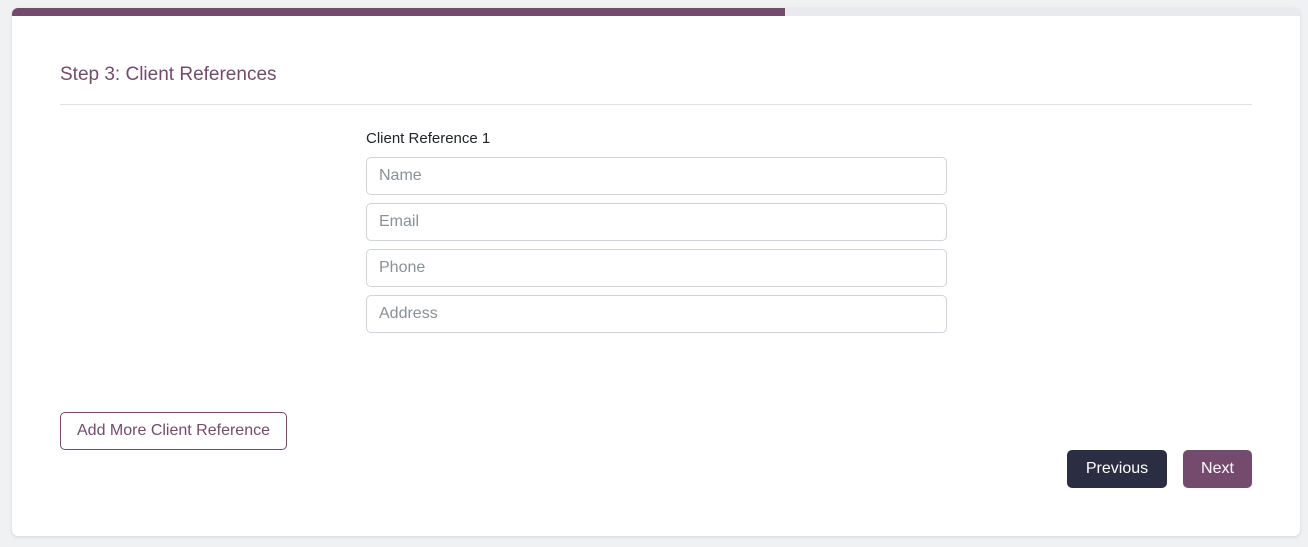 This screenshot has width=1308, height=547. What do you see at coordinates (168, 74) in the screenshot?
I see `step-title: Step 3: Client References` at bounding box center [168, 74].